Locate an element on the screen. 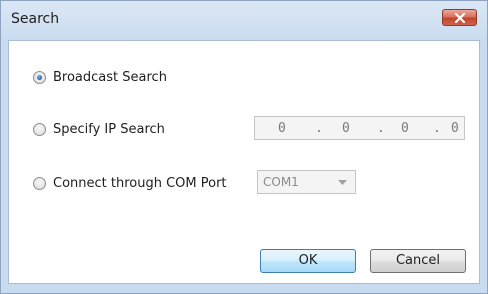 Image resolution: width=488 pixels, height=294 pixels. ip-octet-1: 0 is located at coordinates (282, 128).